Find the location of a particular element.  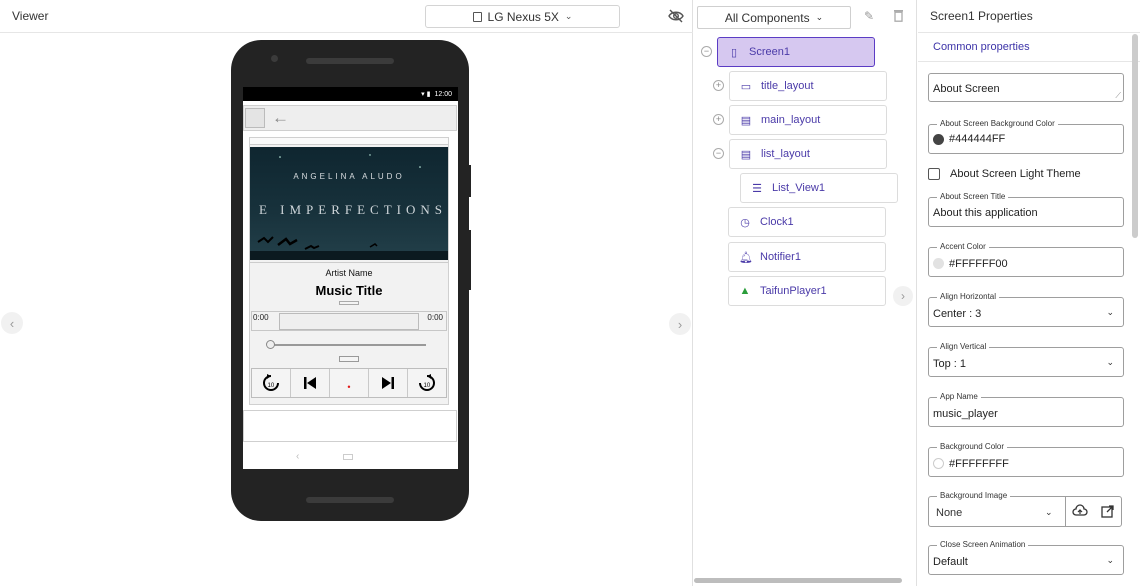

properties-title: Screen1 Properties is located at coordinates (981, 16).